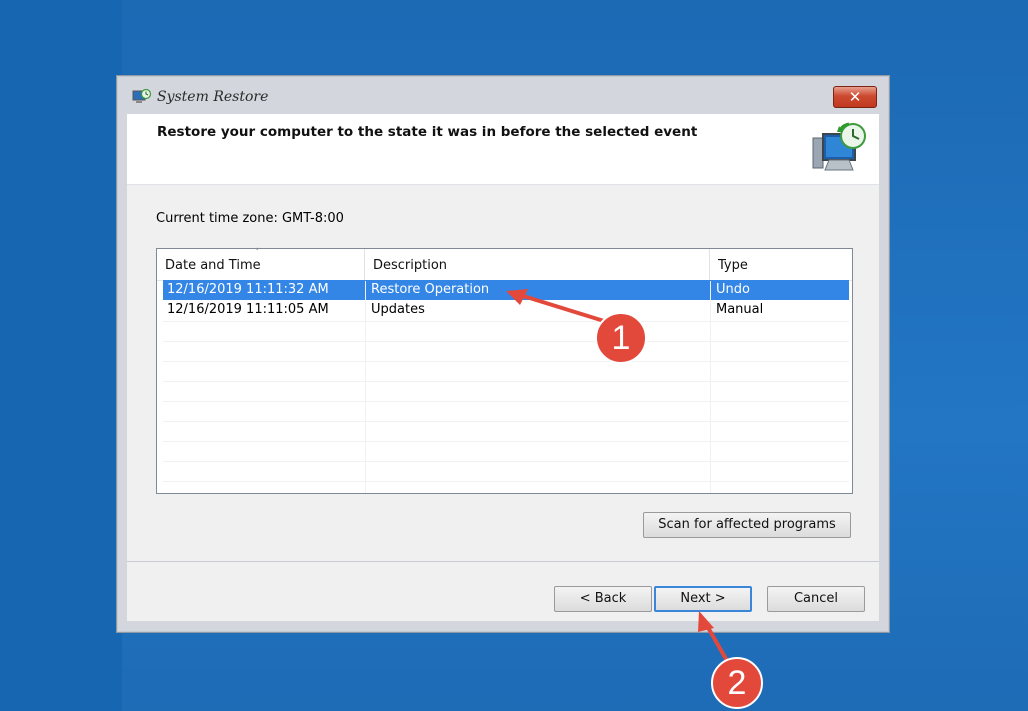 Image resolution: width=1028 pixels, height=711 pixels. Describe the element at coordinates (503, 96) in the screenshot. I see `title-bar: System Restore ✕` at that location.